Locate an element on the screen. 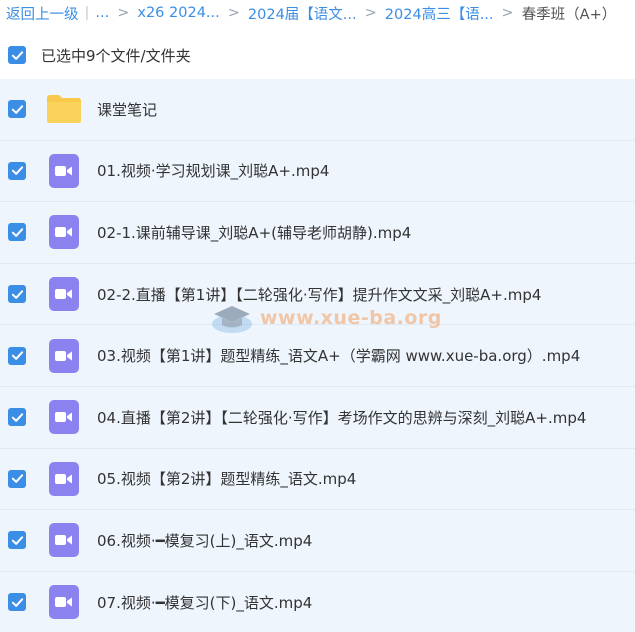 The image size is (635, 632). file-name: 04.直播【第2讲】【二轮强化·写作】考场作文的思辨与深刻_刘聪A+.mp4 is located at coordinates (341, 417).